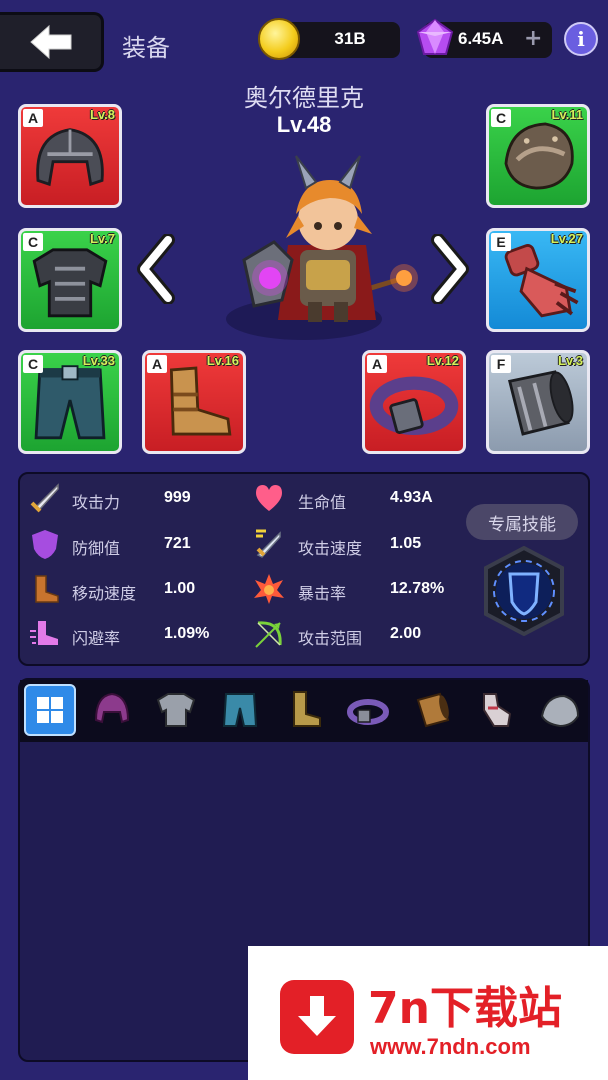 Image resolution: width=608 pixels, height=1080 pixels. I want to click on back-button, so click(52, 42).